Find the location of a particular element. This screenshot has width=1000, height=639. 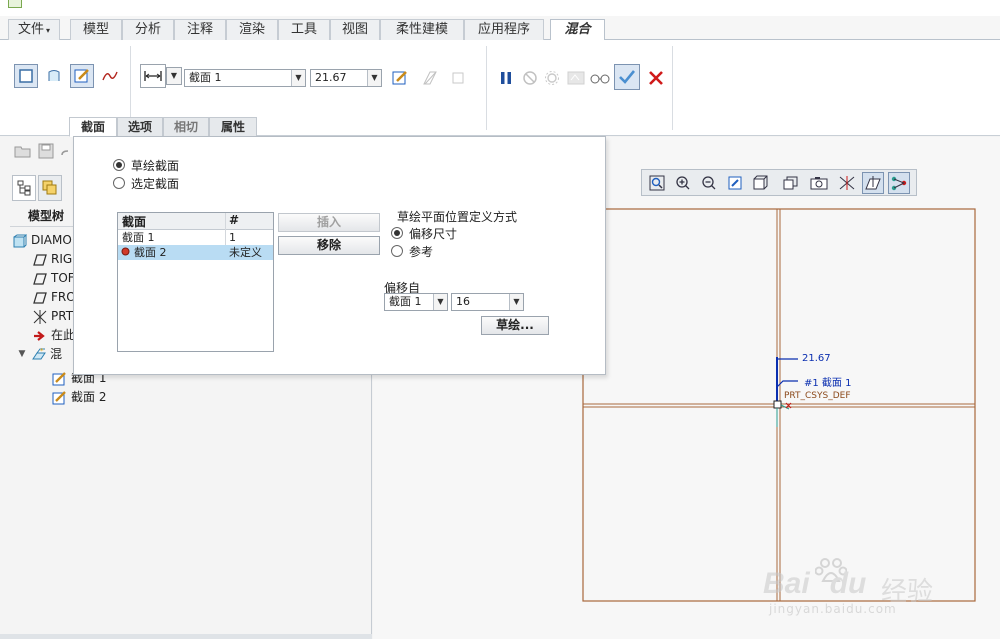

offset-dimension-radio: 偏移尺寸 is located at coordinates (424, 233).